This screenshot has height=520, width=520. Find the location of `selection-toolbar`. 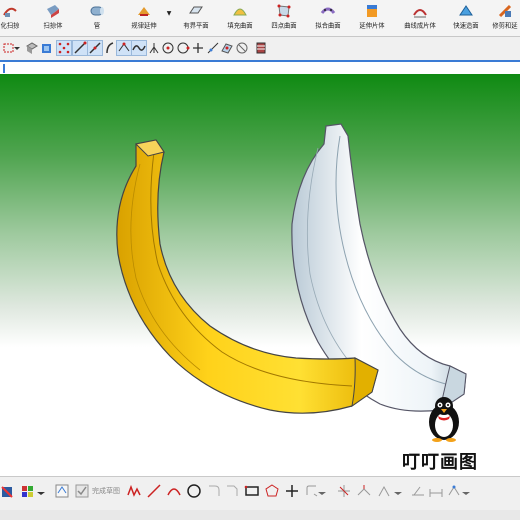

selection-toolbar is located at coordinates (260, 49).